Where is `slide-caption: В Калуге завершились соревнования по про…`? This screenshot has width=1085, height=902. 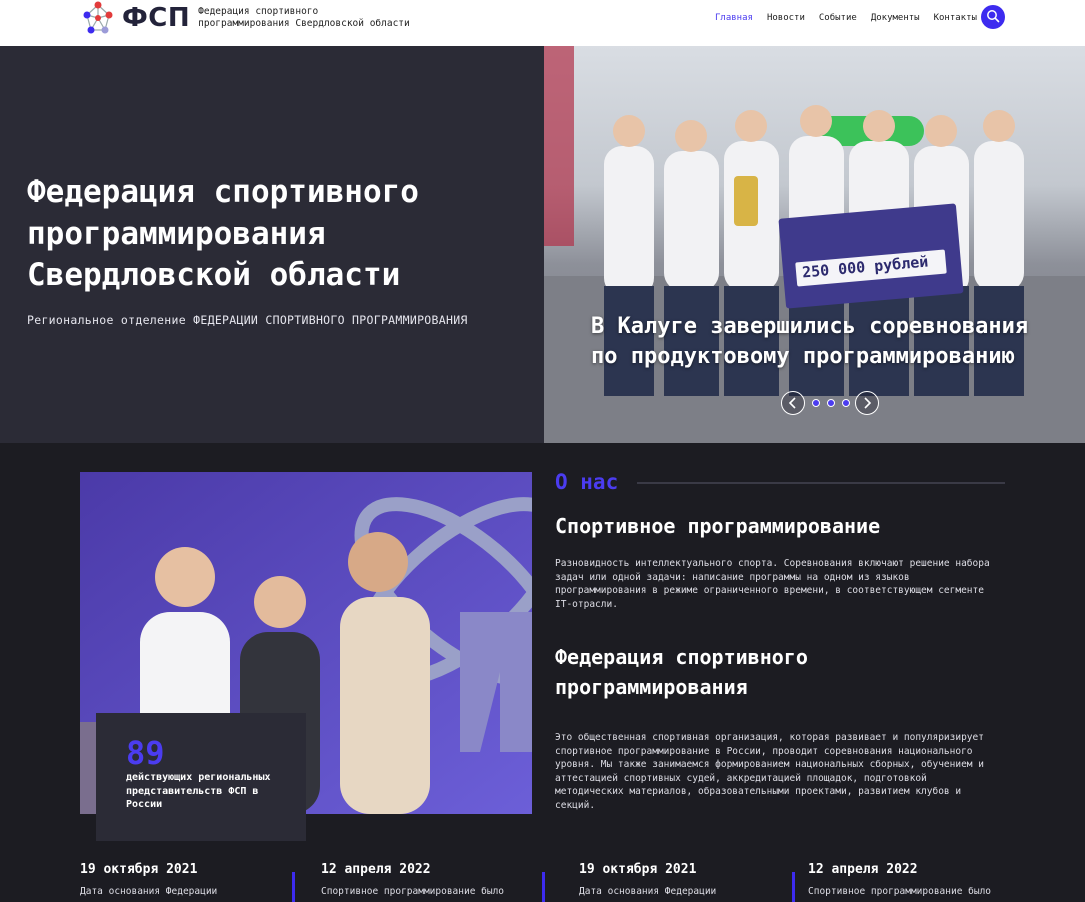 slide-caption: В Калуге завершились соревнования по про… is located at coordinates (810, 341).